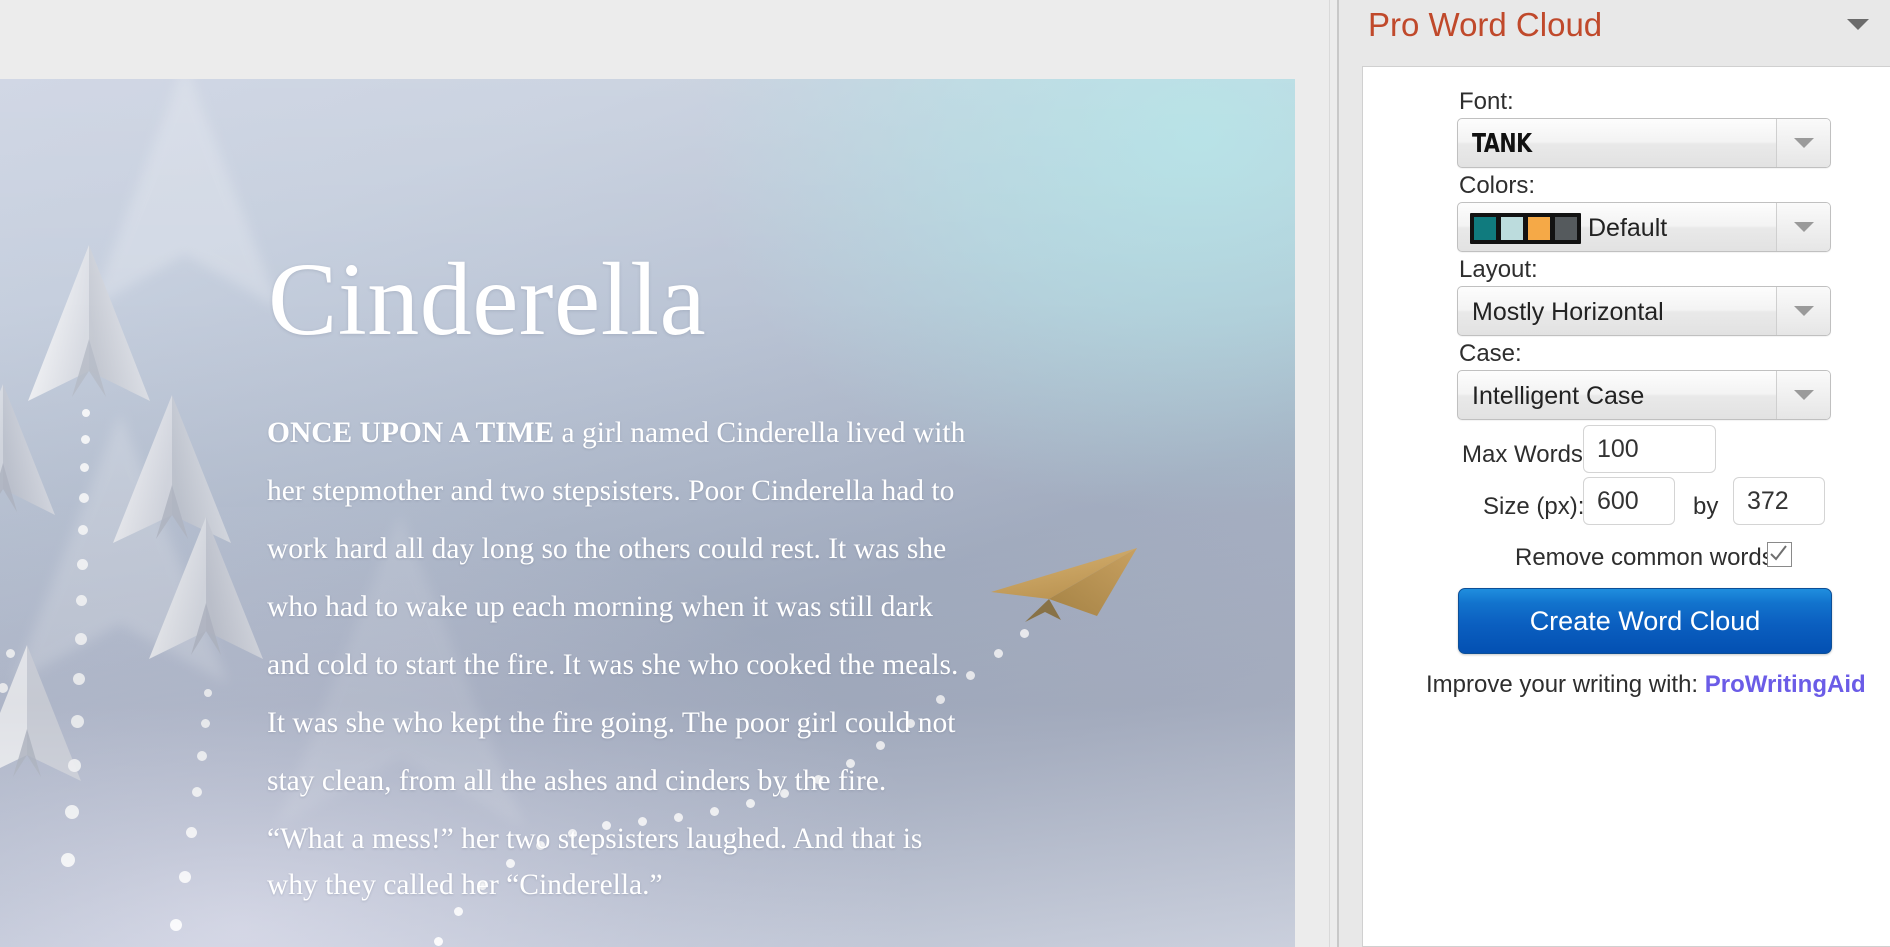 The height and width of the screenshot is (947, 1890). What do you see at coordinates (1329, 473) in the screenshot?
I see `pane-divider-light` at bounding box center [1329, 473].